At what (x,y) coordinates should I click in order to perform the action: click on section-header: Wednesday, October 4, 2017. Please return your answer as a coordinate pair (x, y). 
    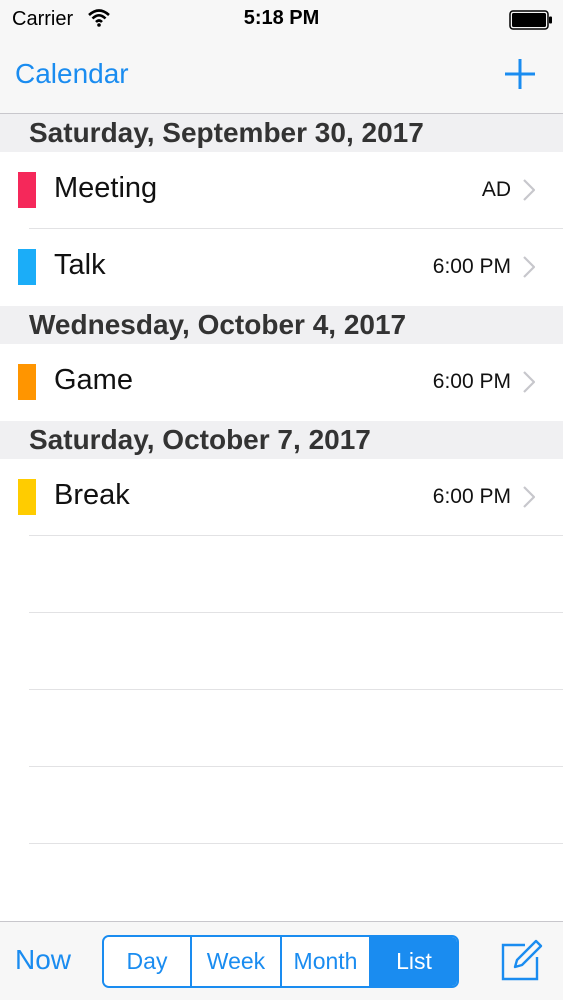
    Looking at the image, I should click on (281, 325).